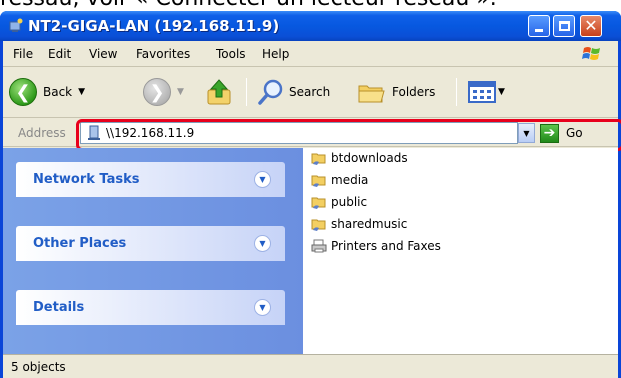 The image size is (621, 378). Describe the element at coordinates (591, 53) in the screenshot. I see `windows-logo-icon` at that location.